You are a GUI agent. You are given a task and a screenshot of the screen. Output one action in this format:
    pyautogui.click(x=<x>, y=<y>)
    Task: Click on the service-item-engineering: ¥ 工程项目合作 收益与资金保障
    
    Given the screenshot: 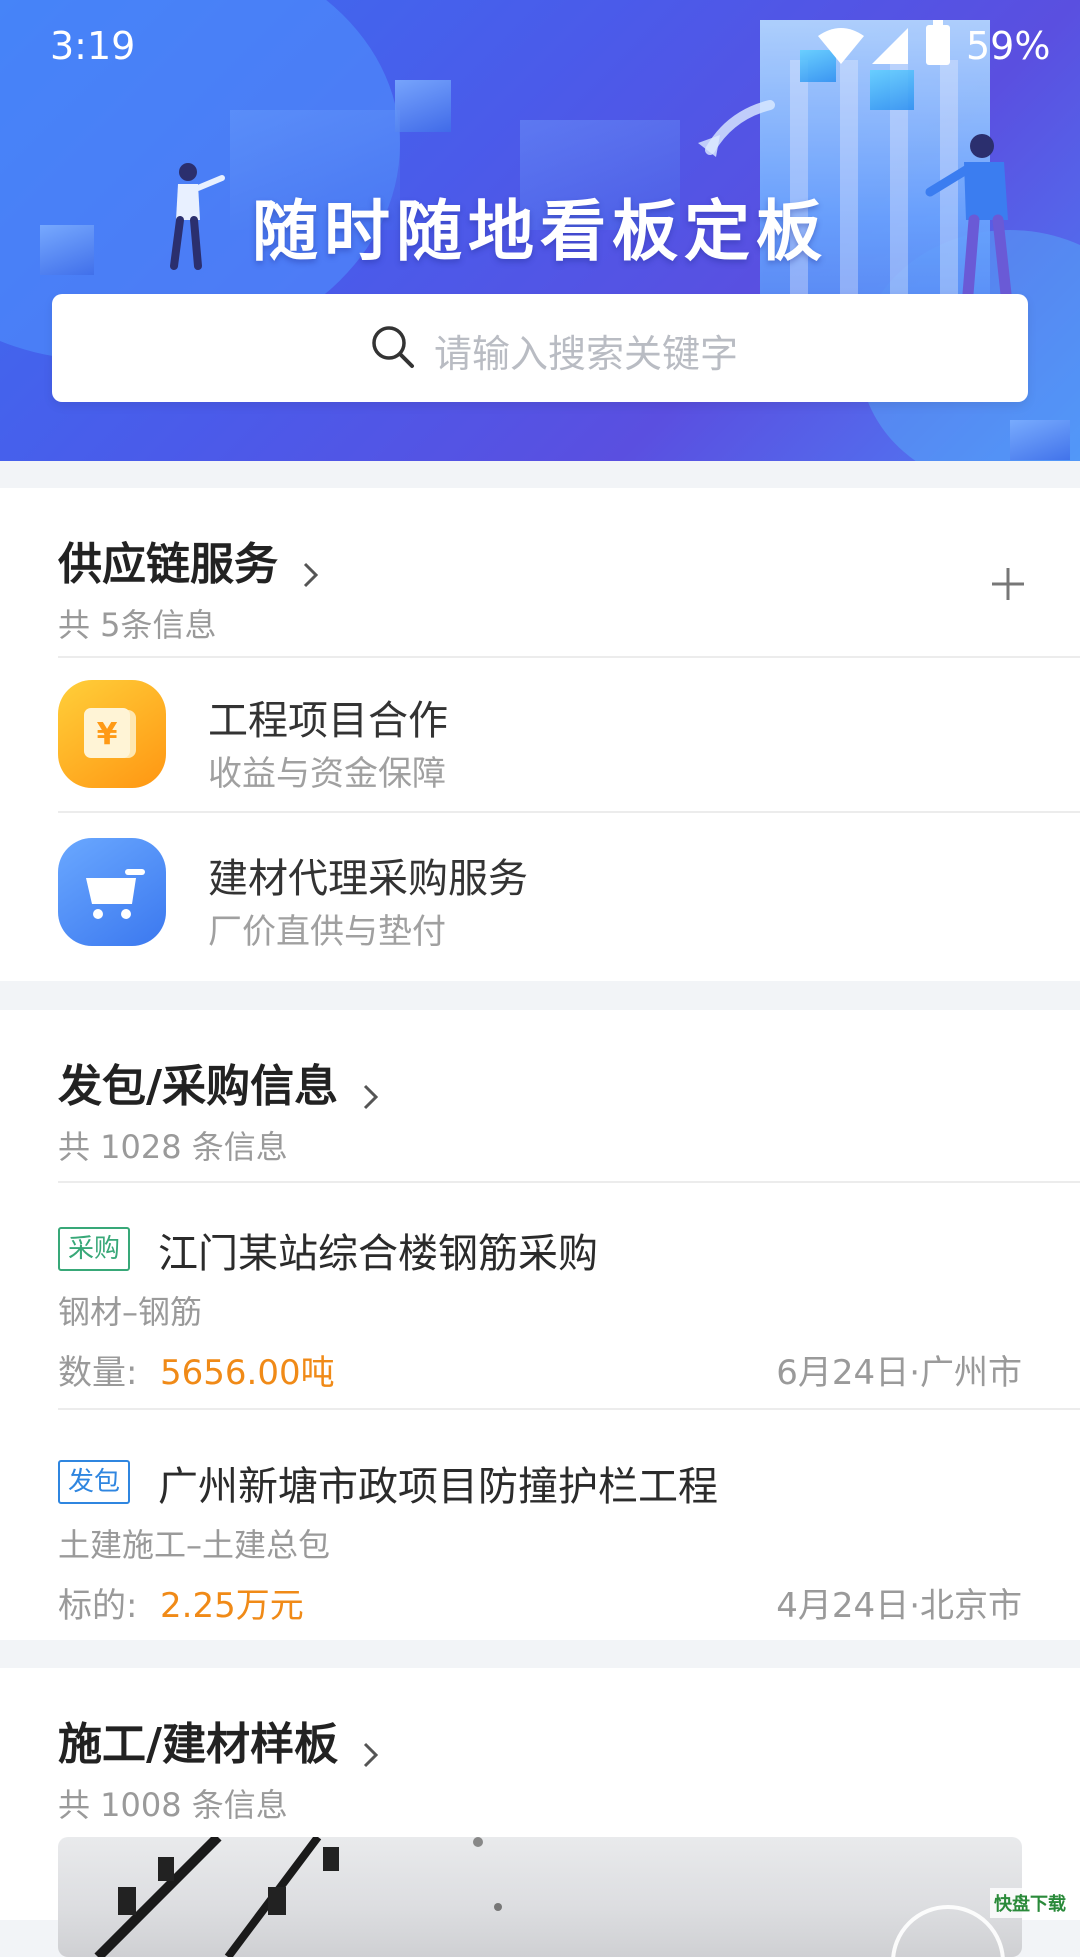 What is the action you would take?
    pyautogui.click(x=540, y=737)
    